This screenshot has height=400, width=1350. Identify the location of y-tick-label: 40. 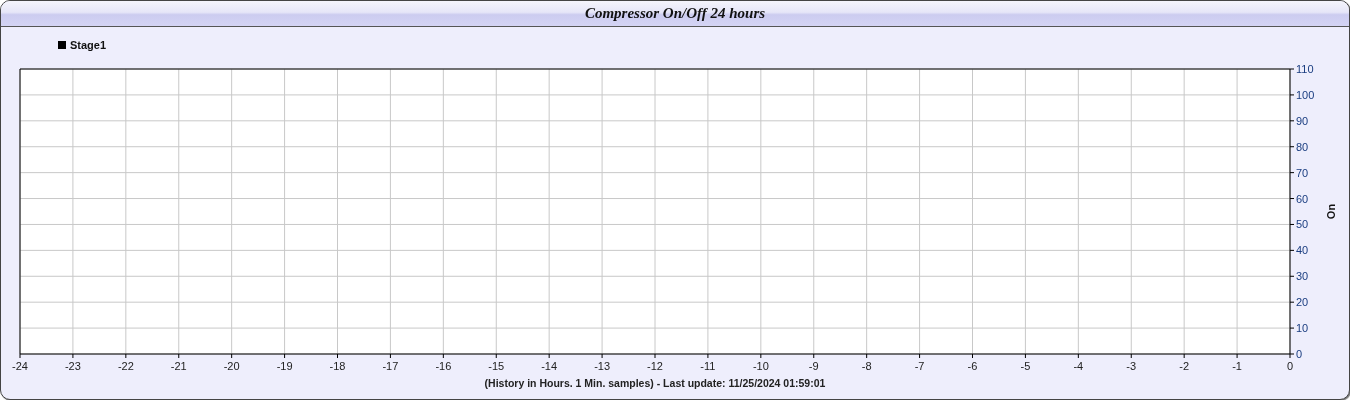
(1302, 250).